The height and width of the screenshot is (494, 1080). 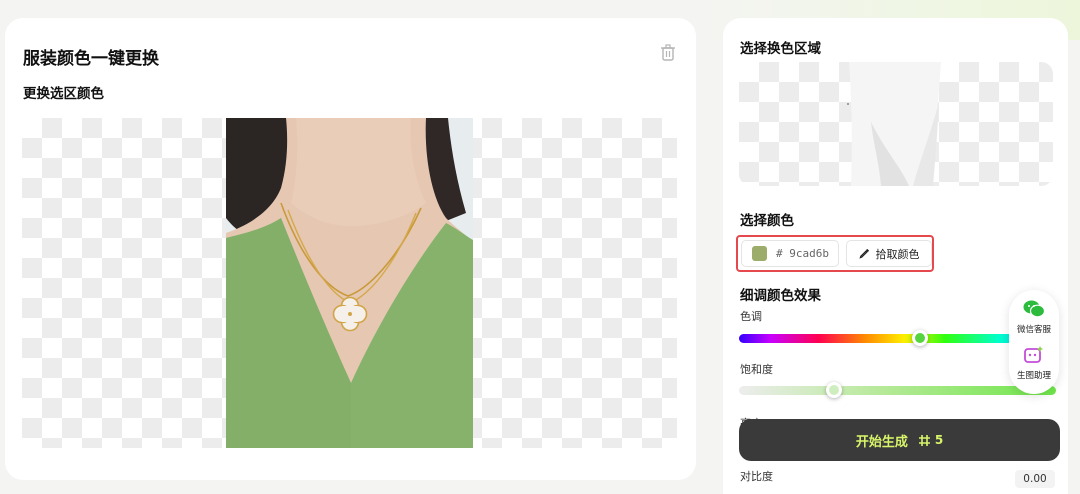 I want to click on color-swatch, so click(x=759, y=253).